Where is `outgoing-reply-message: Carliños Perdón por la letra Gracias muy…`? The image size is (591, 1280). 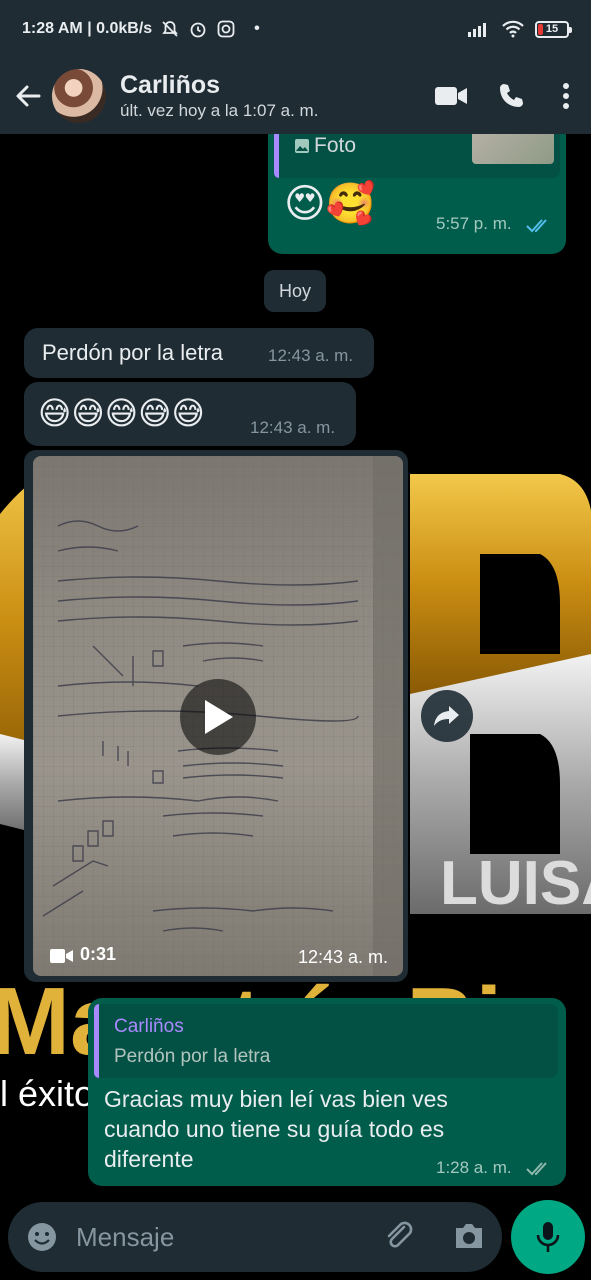 outgoing-reply-message: Carliños Perdón por la letra Gracias muy… is located at coordinates (327, 1092).